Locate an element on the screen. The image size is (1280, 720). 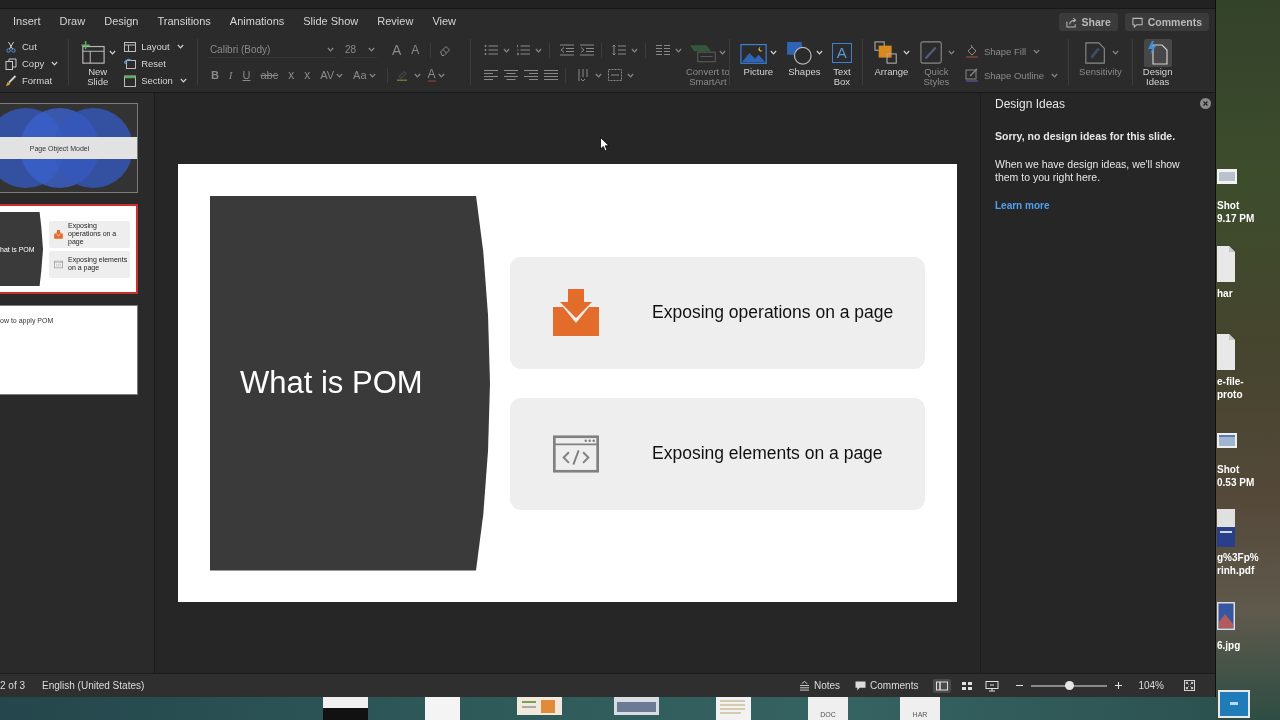
fill-color-icon is located at coordinates (971, 51).